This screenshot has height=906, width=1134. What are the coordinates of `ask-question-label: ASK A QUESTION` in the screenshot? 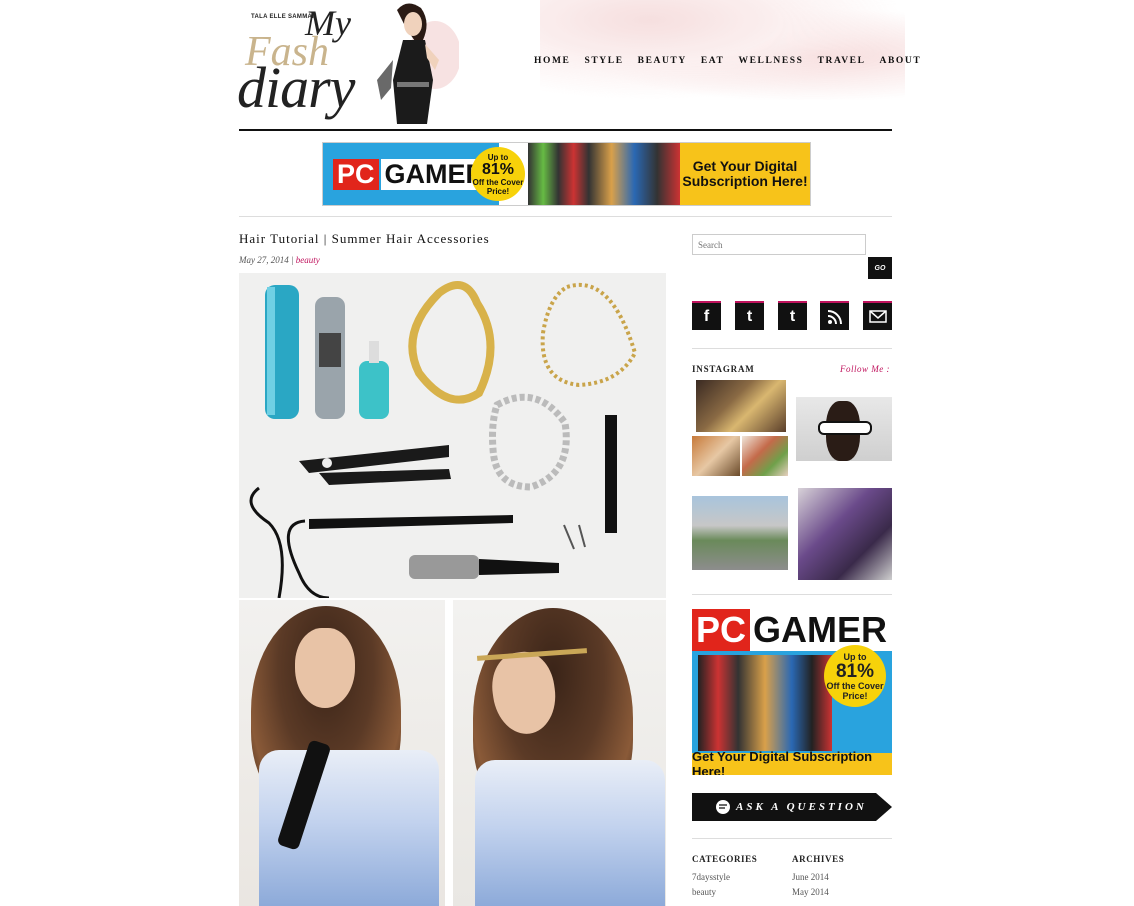 It's located at (801, 807).